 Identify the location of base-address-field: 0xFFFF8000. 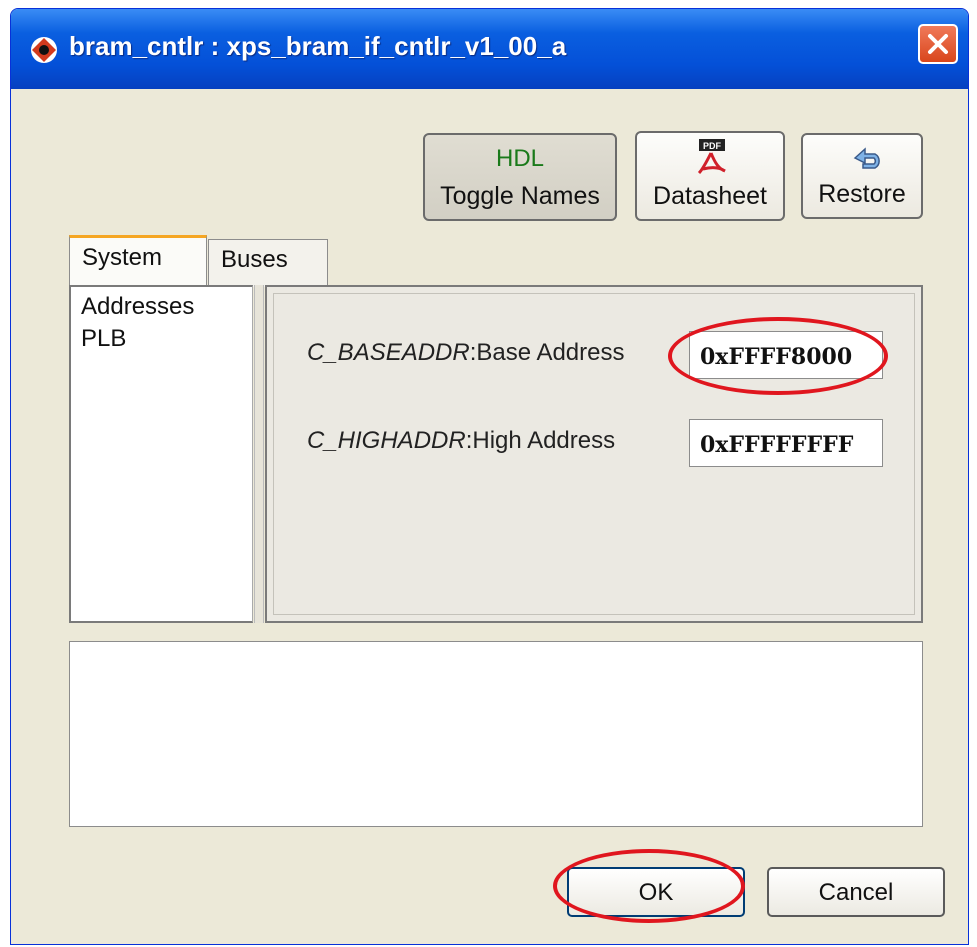
(786, 355).